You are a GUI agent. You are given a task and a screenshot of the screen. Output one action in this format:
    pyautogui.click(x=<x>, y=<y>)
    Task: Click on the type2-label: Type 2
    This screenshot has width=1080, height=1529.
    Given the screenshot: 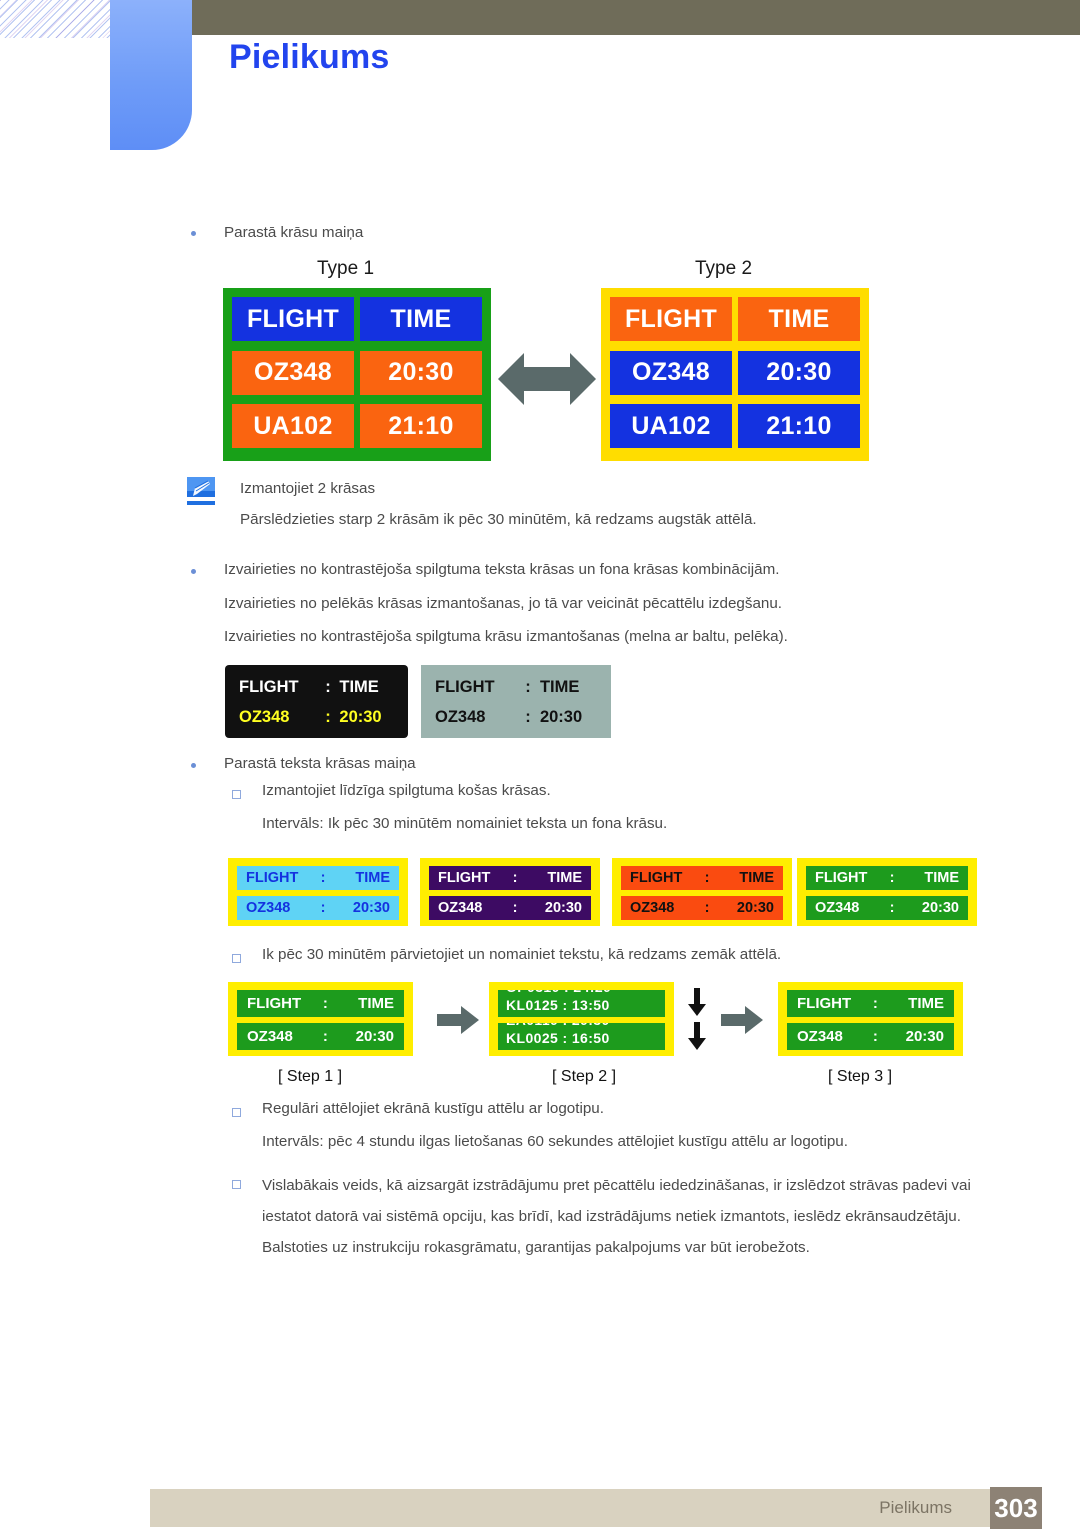 What is the action you would take?
    pyautogui.click(x=724, y=268)
    